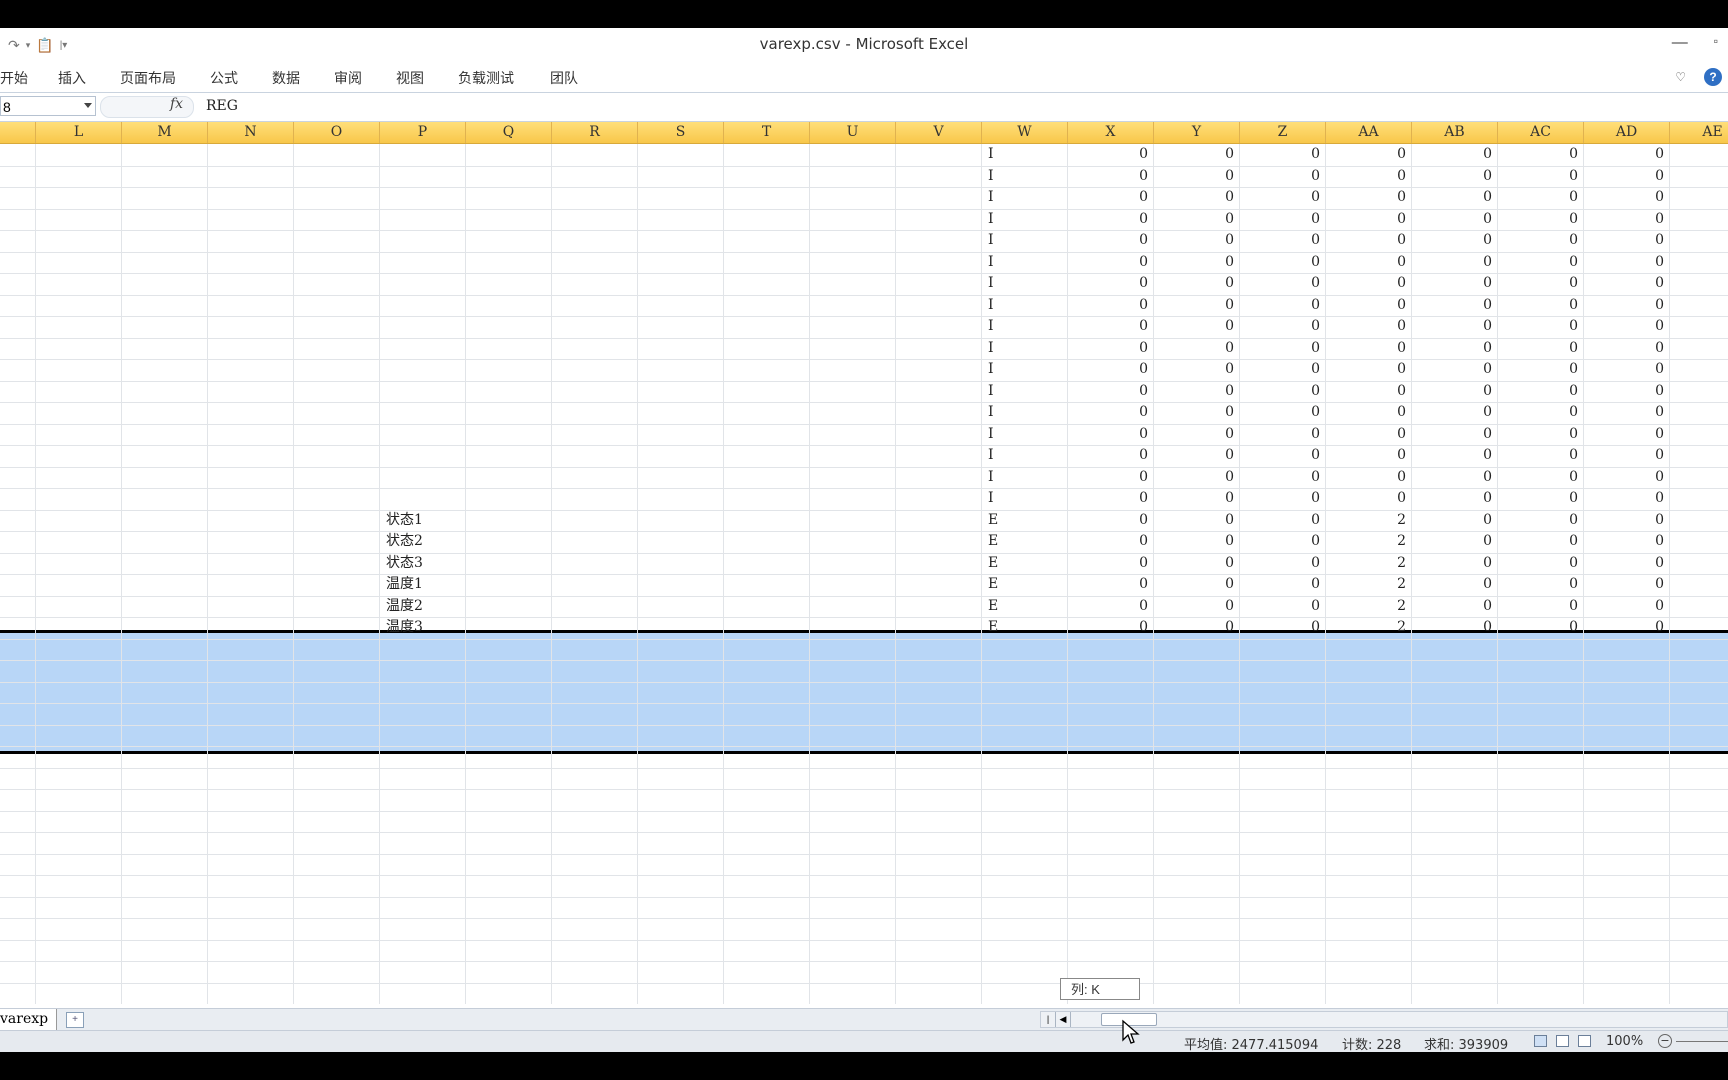 The image size is (1728, 1080). What do you see at coordinates (1369, 132) in the screenshot?
I see `column-header-aa: AA` at bounding box center [1369, 132].